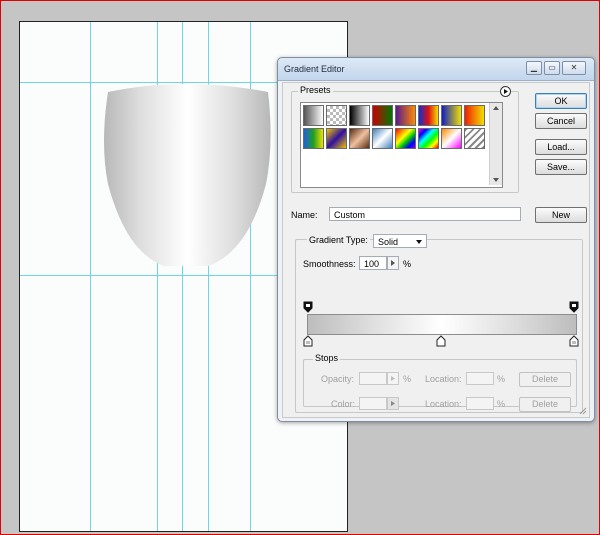  I want to click on opacity-delete-button: Delete, so click(545, 379).